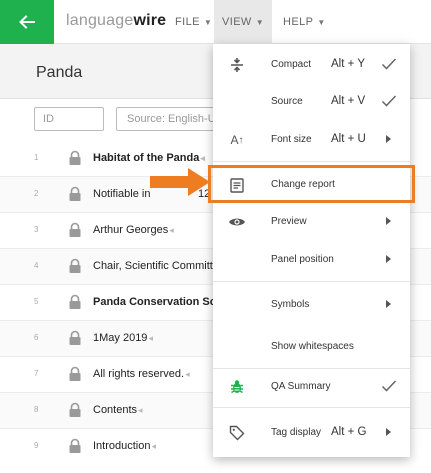  Describe the element at coordinates (311, 433) in the screenshot. I see `menu-item-tag-display: Tag display Alt + G` at that location.